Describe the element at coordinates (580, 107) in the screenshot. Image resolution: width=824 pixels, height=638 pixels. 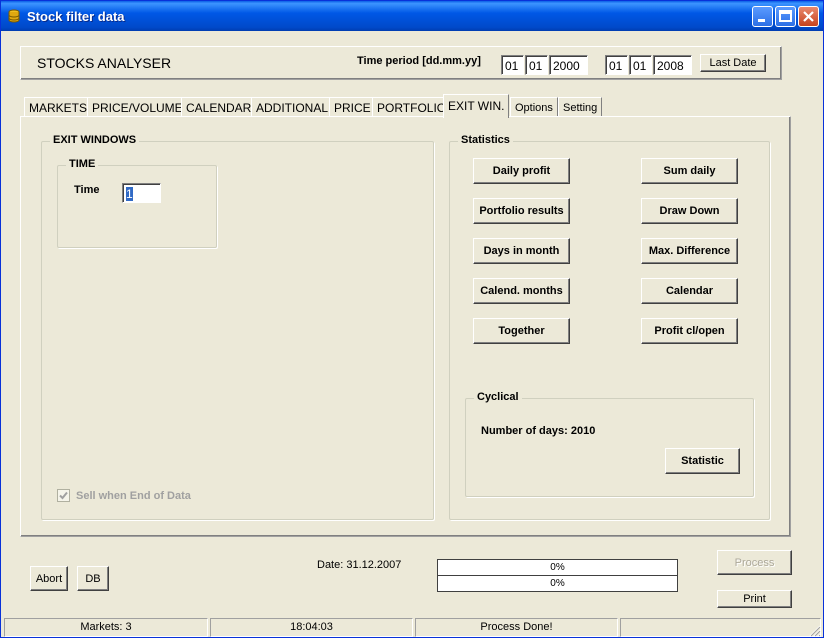
I see `tab-setting: Setting` at that location.